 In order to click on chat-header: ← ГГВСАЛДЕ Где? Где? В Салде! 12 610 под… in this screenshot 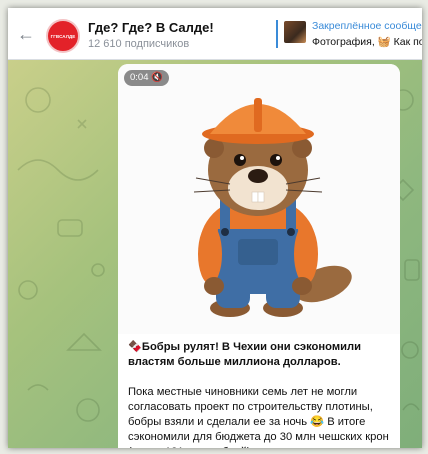, I will do `click(215, 34)`.